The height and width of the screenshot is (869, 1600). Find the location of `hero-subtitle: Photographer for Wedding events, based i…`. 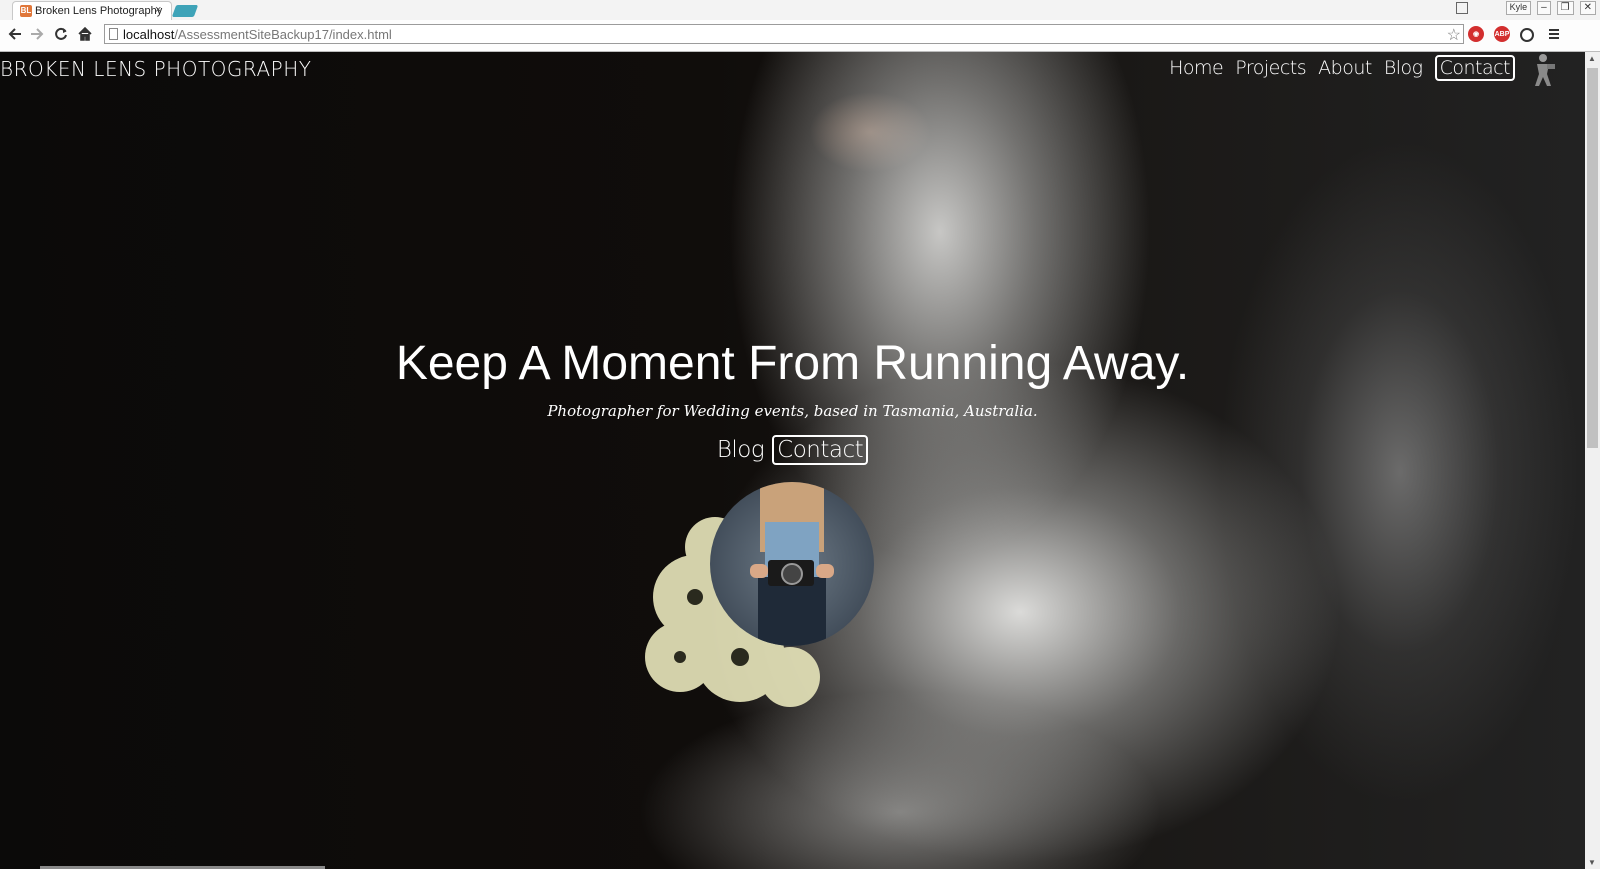

hero-subtitle: Photographer for Wedding events, based i… is located at coordinates (792, 411).